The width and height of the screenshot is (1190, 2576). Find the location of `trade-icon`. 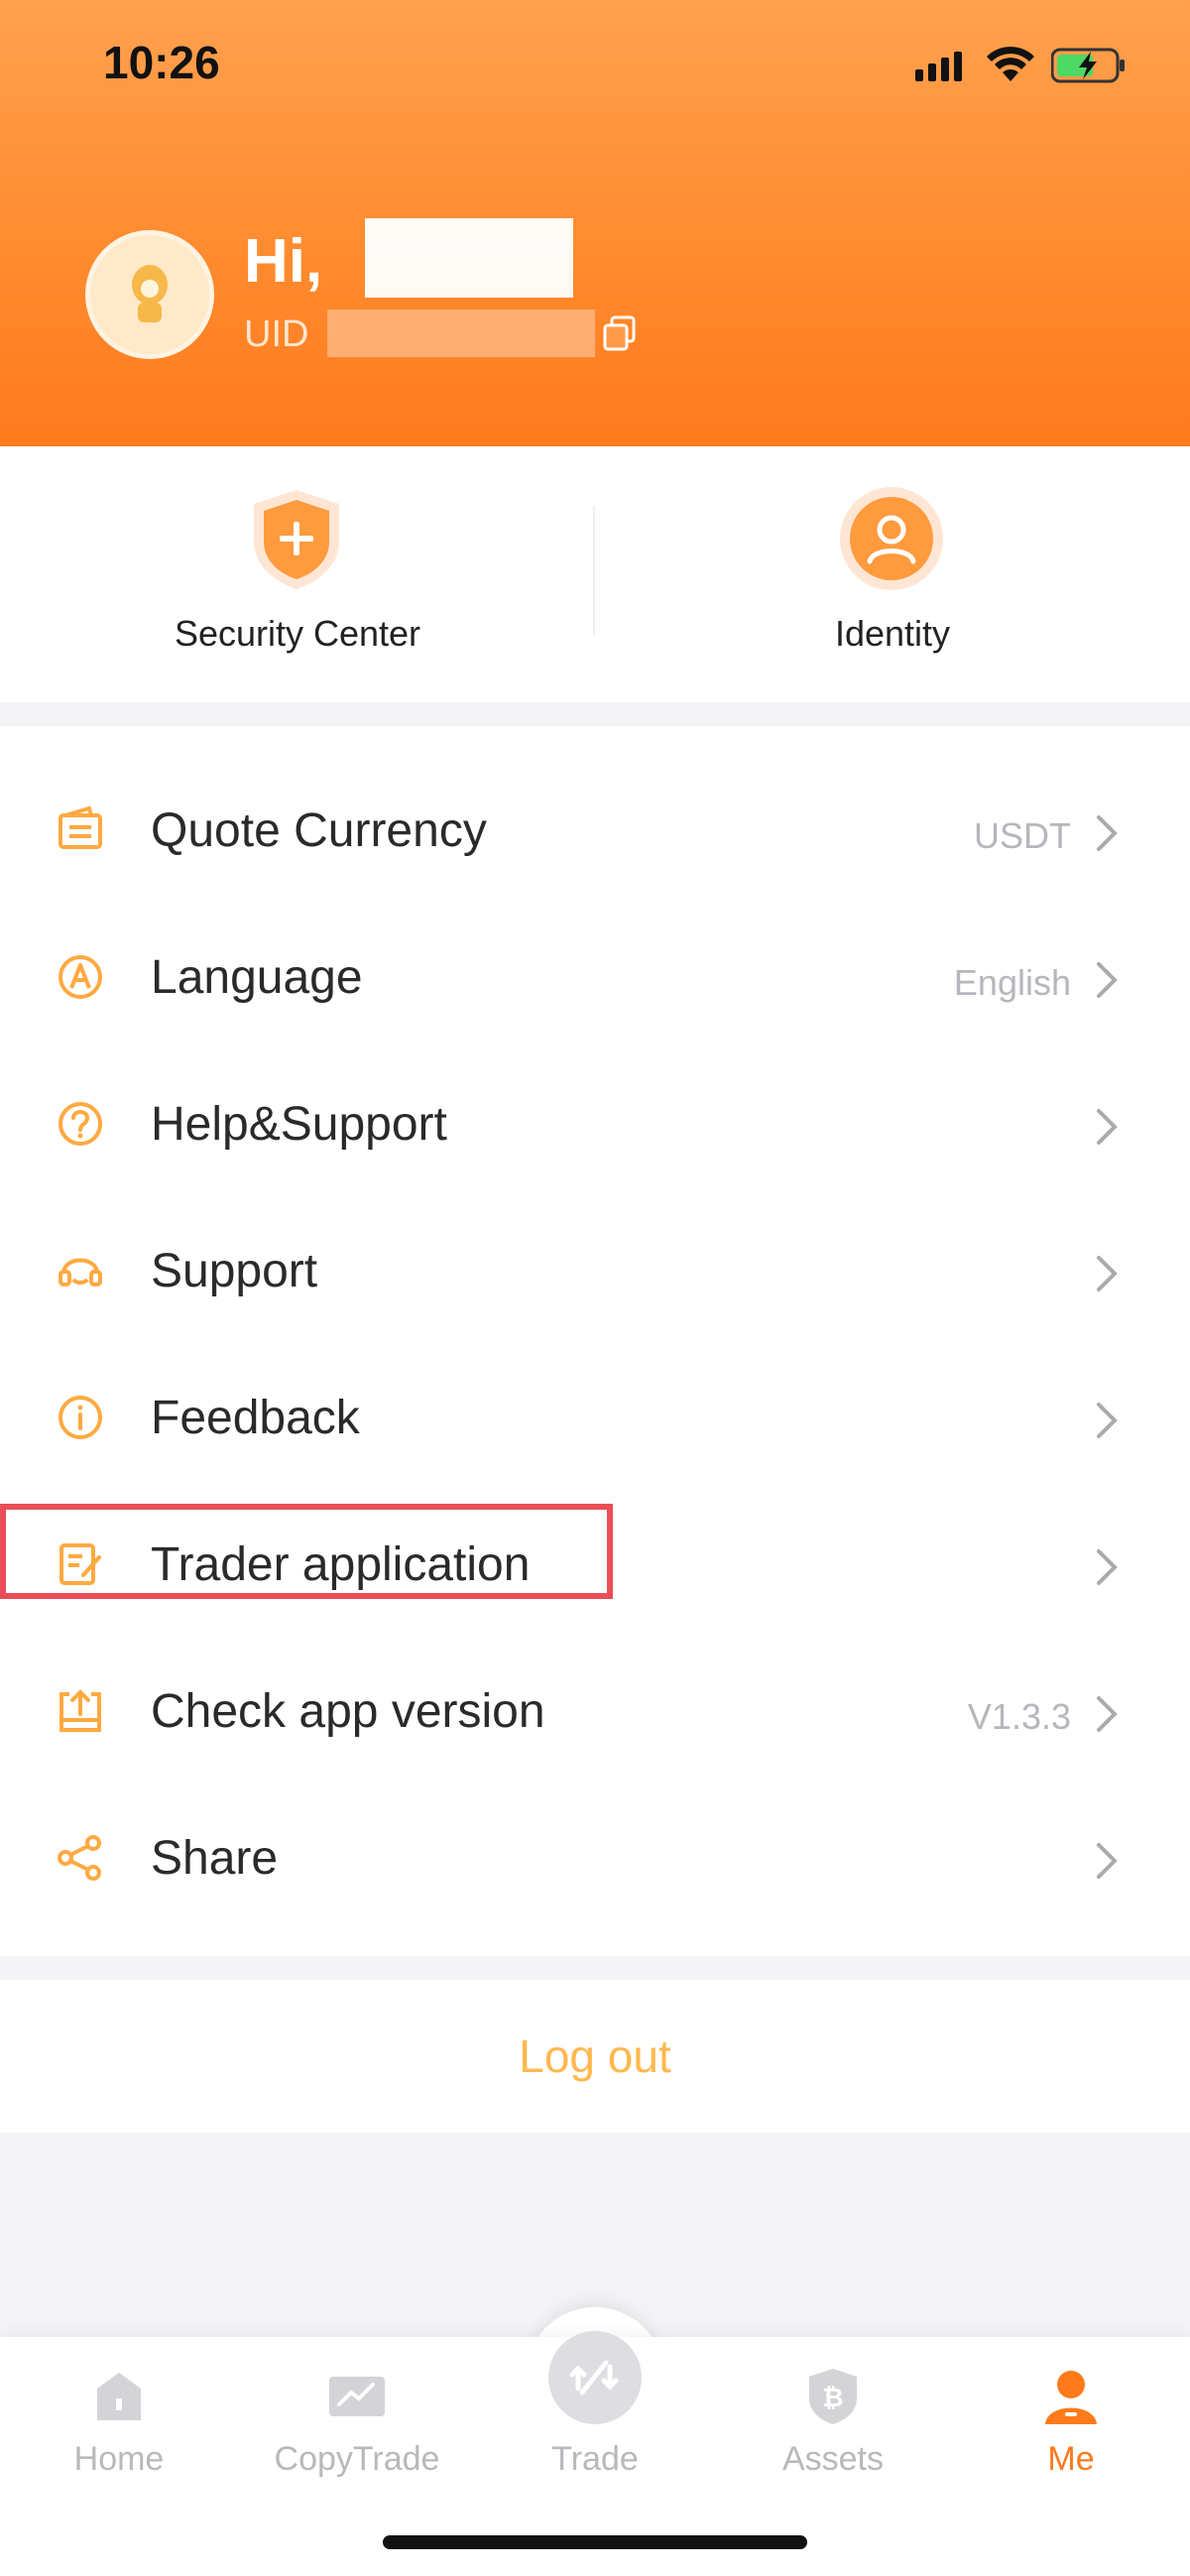

trade-icon is located at coordinates (594, 2377).